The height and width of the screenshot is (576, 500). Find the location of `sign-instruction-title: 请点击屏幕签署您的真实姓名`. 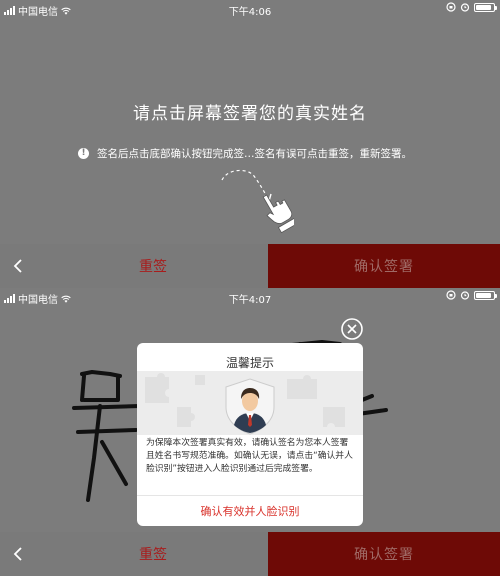

sign-instruction-title: 请点击屏幕签署您的真实姓名 is located at coordinates (250, 114).